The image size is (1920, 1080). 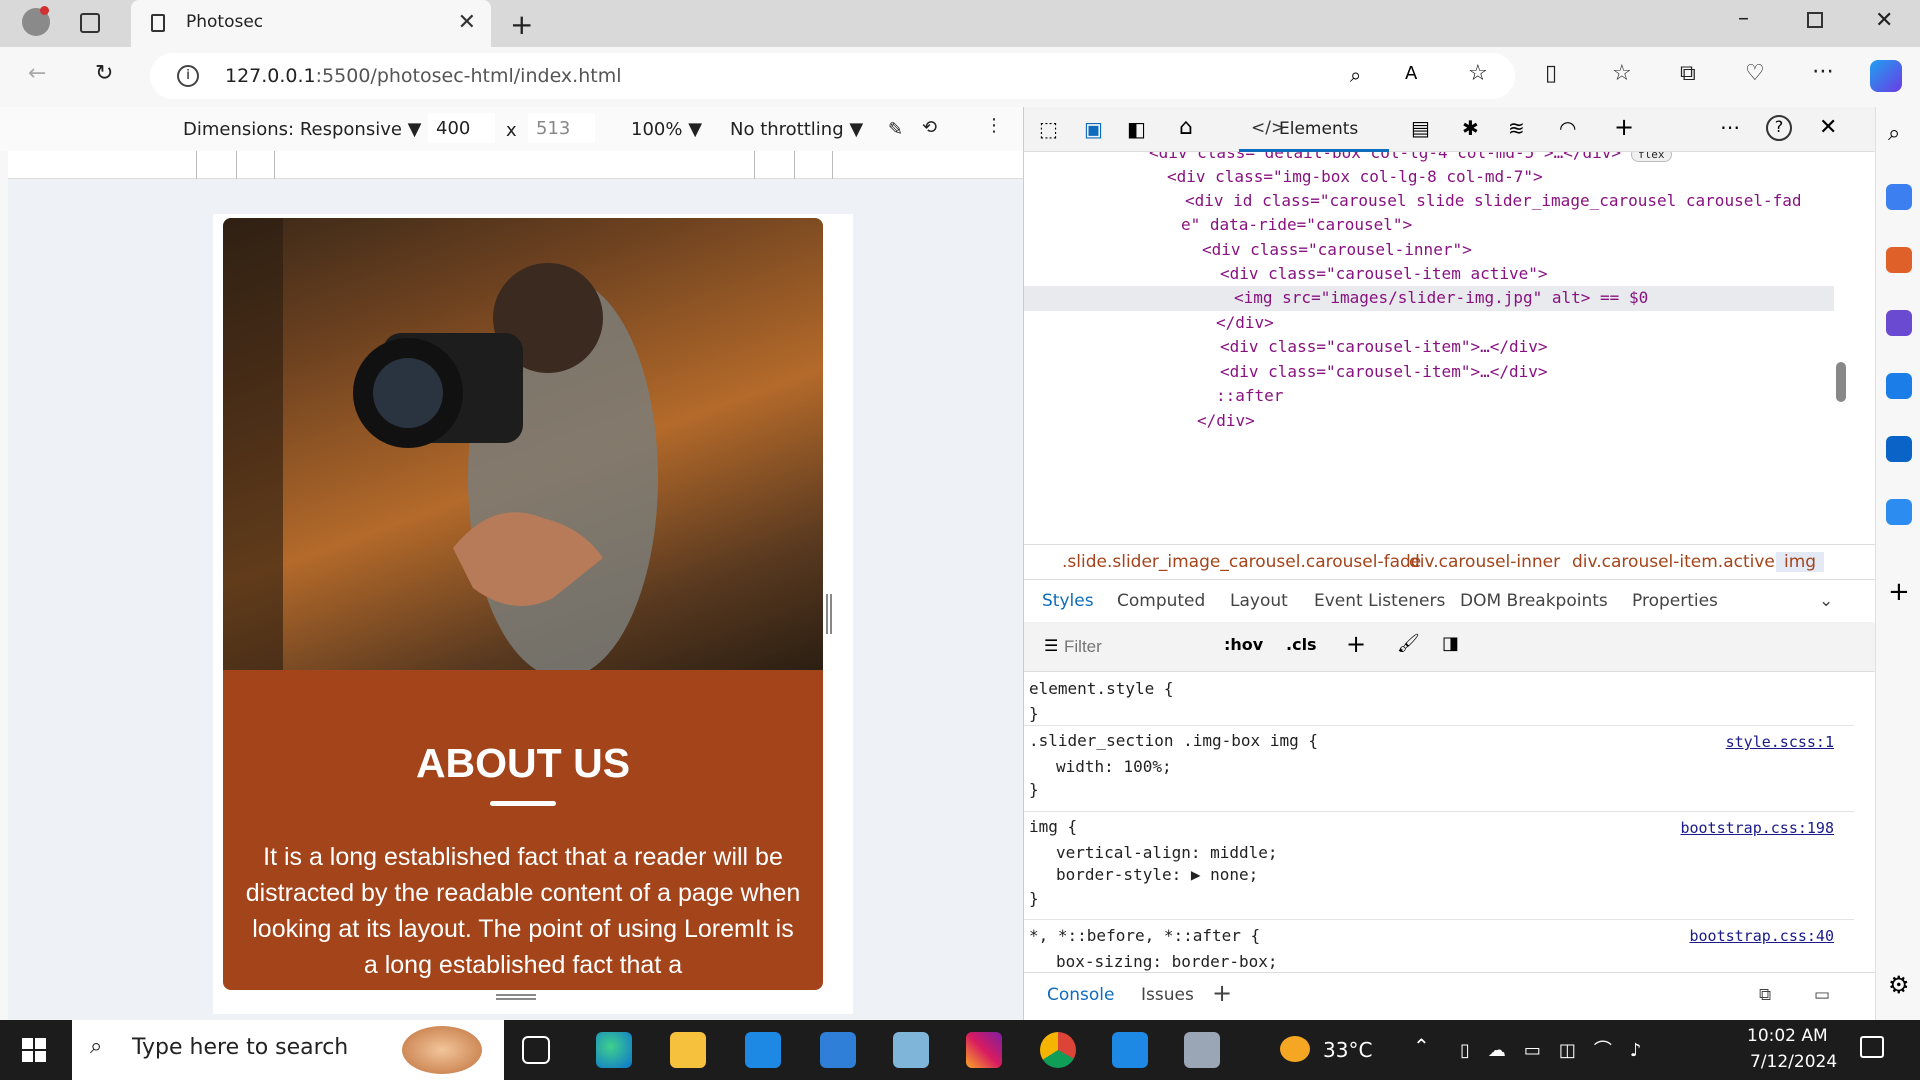 I want to click on dimensions-dropdown: Dimensions: Responsive ▼, so click(x=302, y=129).